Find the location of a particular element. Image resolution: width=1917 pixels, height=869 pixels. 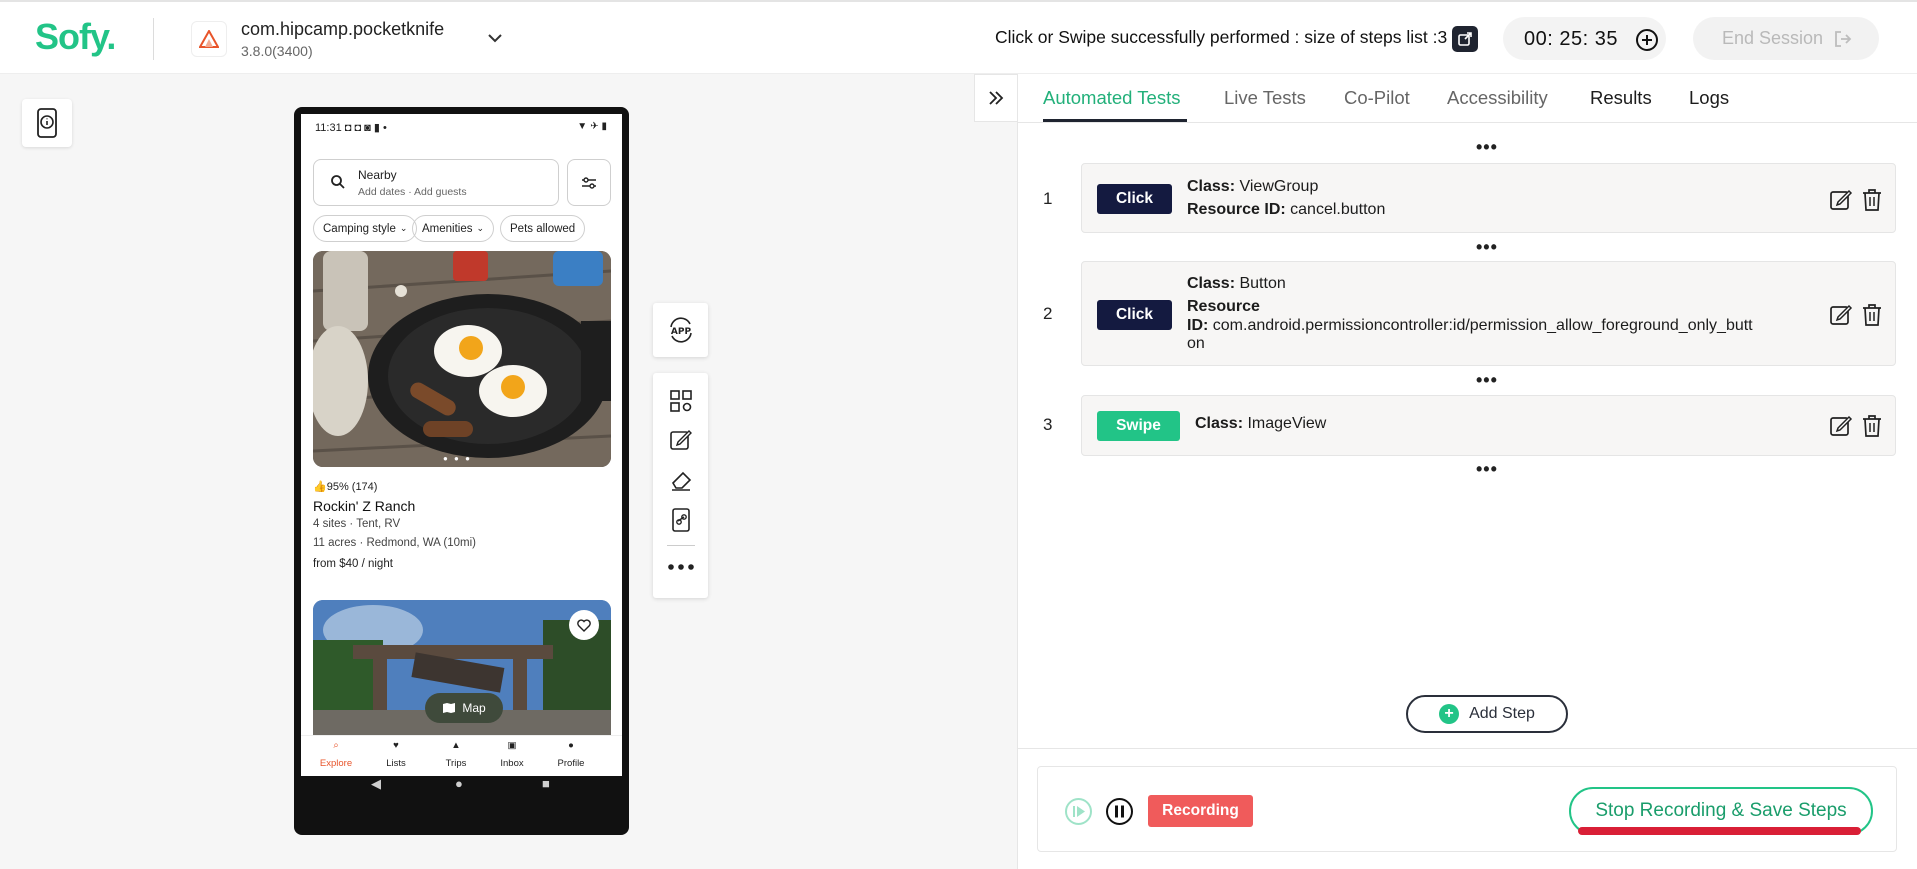

search-subtitle: Add dates · Add guests is located at coordinates (412, 192).